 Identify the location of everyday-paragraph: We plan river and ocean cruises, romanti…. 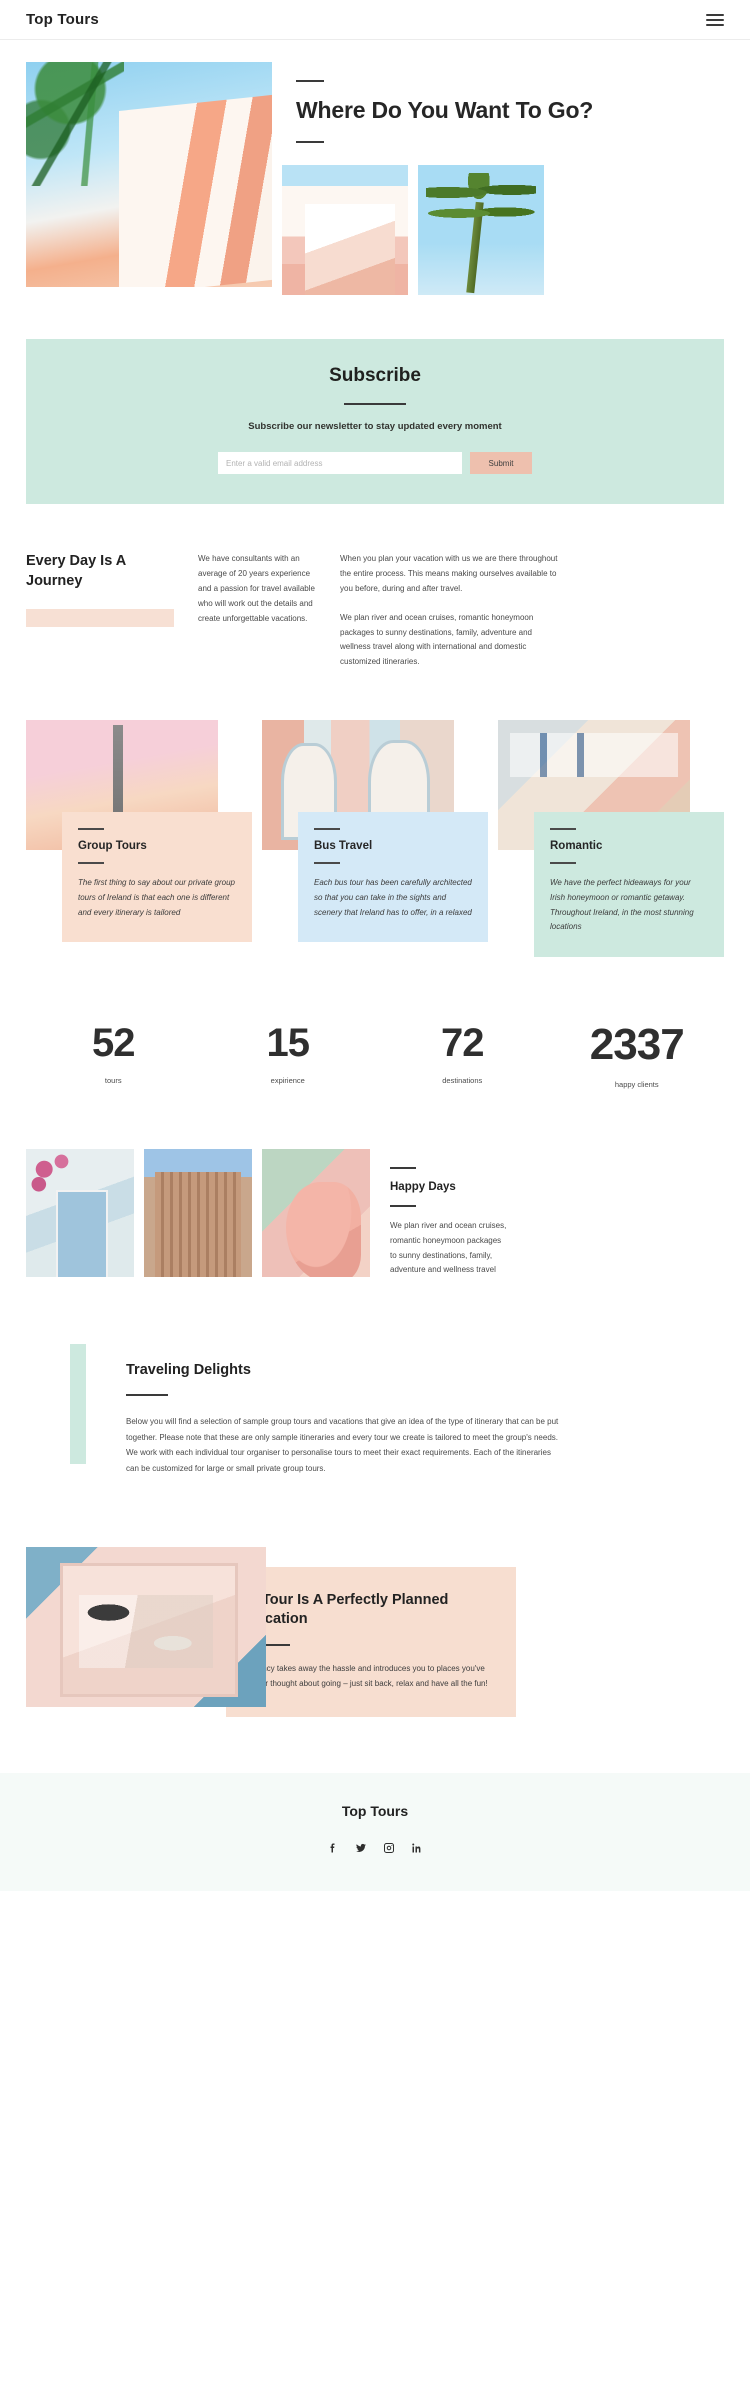
(437, 639).